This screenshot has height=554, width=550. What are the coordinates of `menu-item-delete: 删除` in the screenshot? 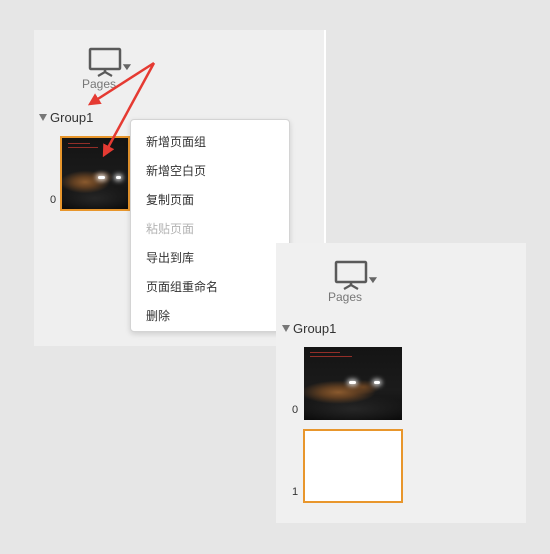 It's located at (158, 315).